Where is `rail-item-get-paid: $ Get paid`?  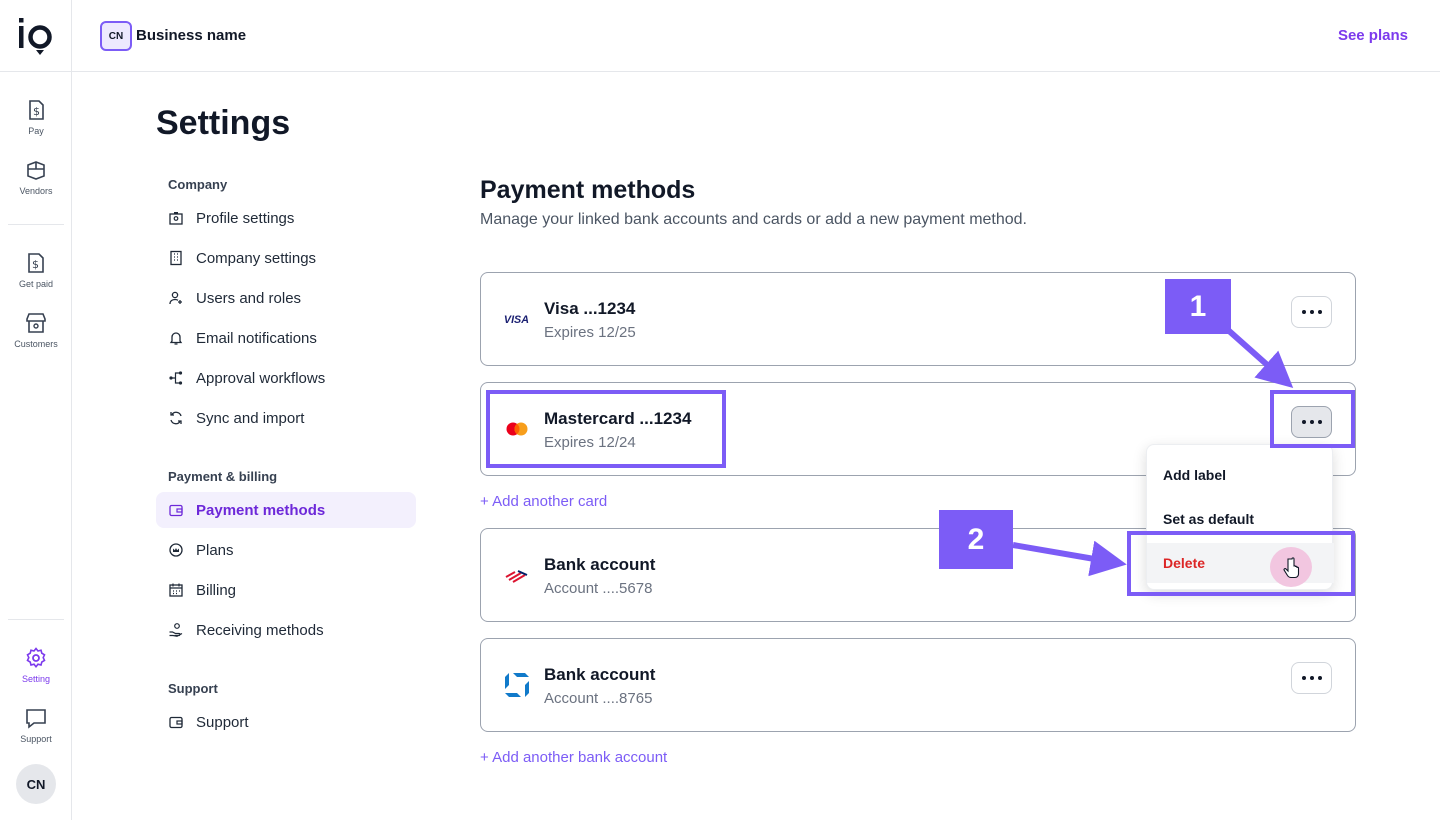
rail-item-get-paid: $ Get paid is located at coordinates (36, 279).